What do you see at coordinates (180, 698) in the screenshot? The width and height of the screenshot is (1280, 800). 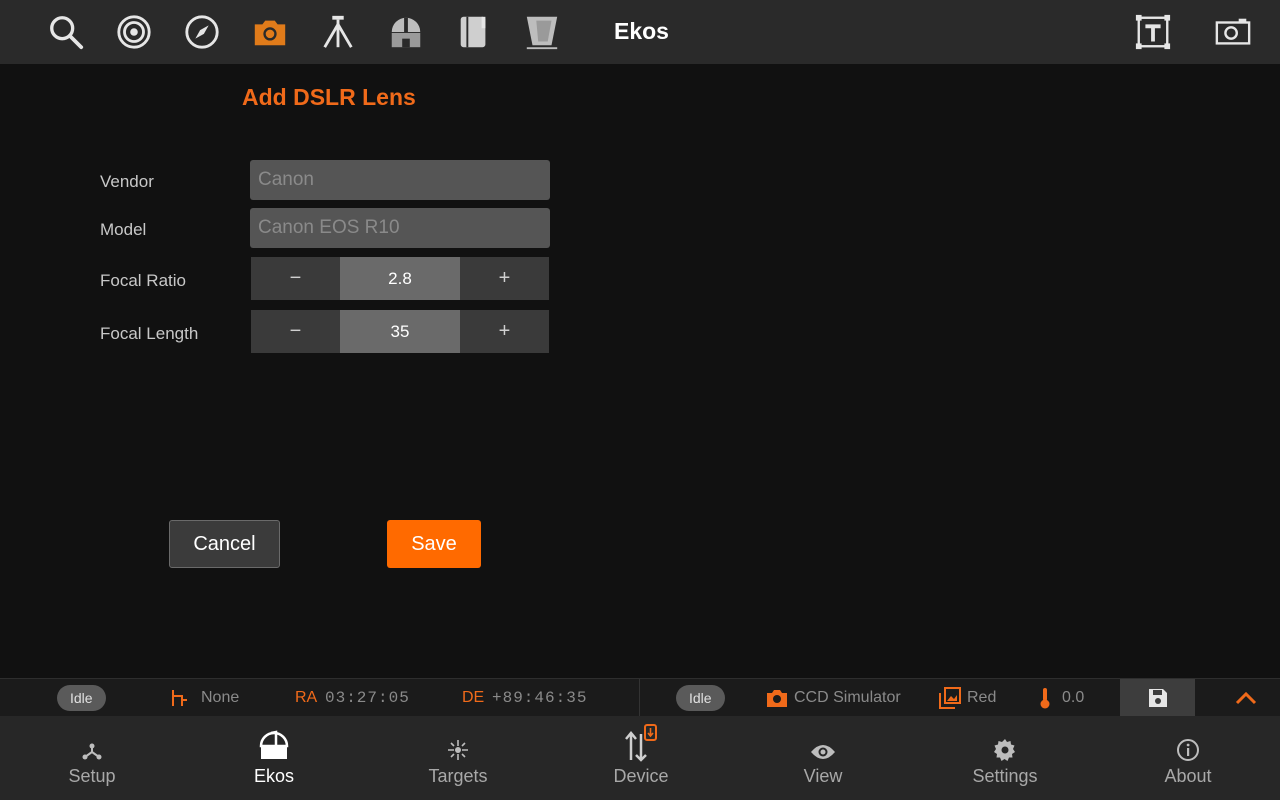 I see `mount-icon` at bounding box center [180, 698].